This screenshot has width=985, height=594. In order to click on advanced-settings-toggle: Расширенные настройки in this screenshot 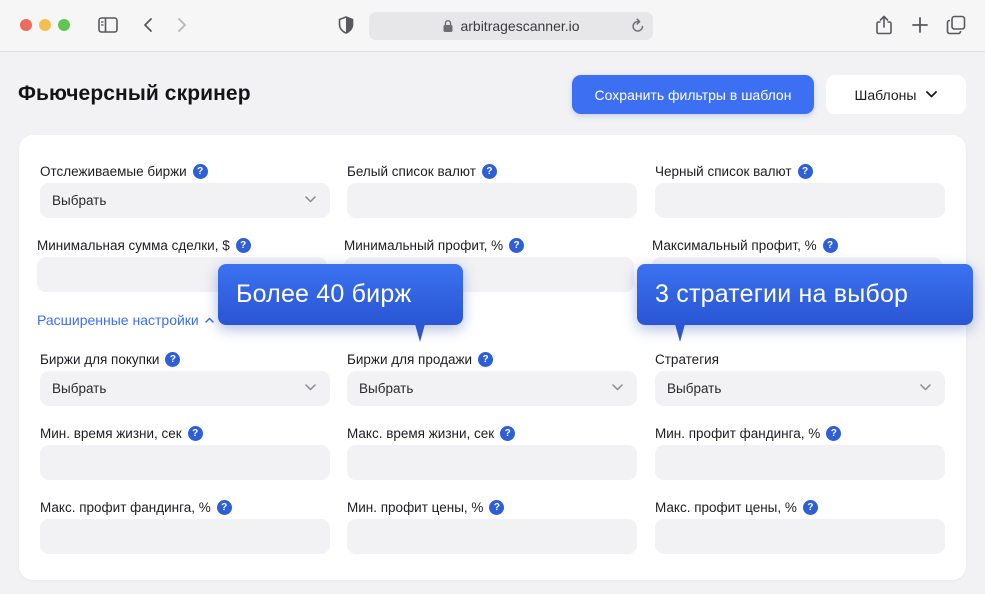, I will do `click(125, 320)`.